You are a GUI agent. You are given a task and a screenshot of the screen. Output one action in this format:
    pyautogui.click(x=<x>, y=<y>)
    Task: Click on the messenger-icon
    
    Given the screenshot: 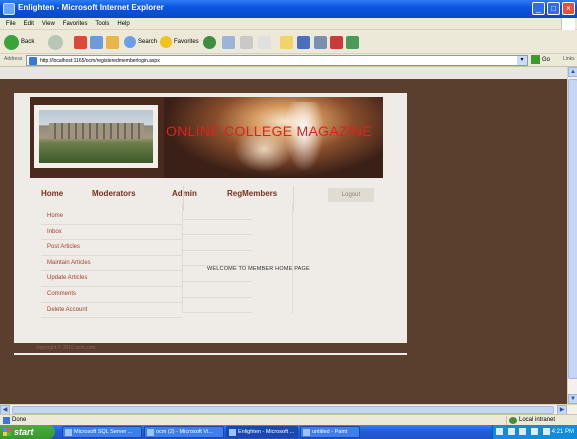 What is the action you would take?
    pyautogui.click(x=320, y=42)
    